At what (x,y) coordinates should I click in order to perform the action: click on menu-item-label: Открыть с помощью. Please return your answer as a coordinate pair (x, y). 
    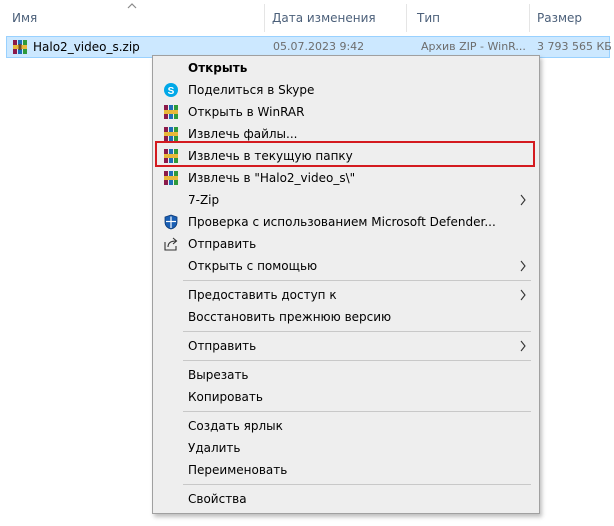
    Looking at the image, I should click on (253, 266).